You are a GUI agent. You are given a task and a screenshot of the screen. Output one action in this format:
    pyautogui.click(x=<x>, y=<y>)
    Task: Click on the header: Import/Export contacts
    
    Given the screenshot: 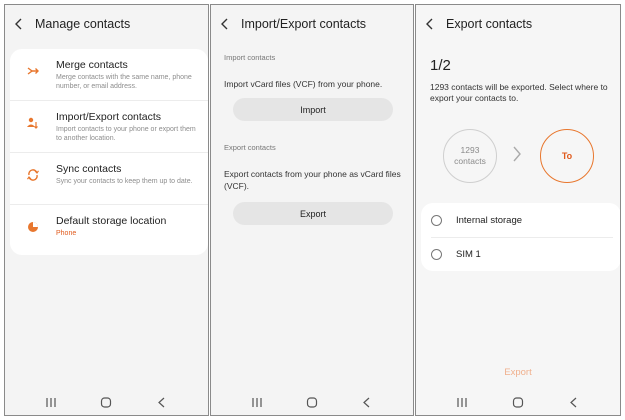 What is the action you would take?
    pyautogui.click(x=312, y=24)
    